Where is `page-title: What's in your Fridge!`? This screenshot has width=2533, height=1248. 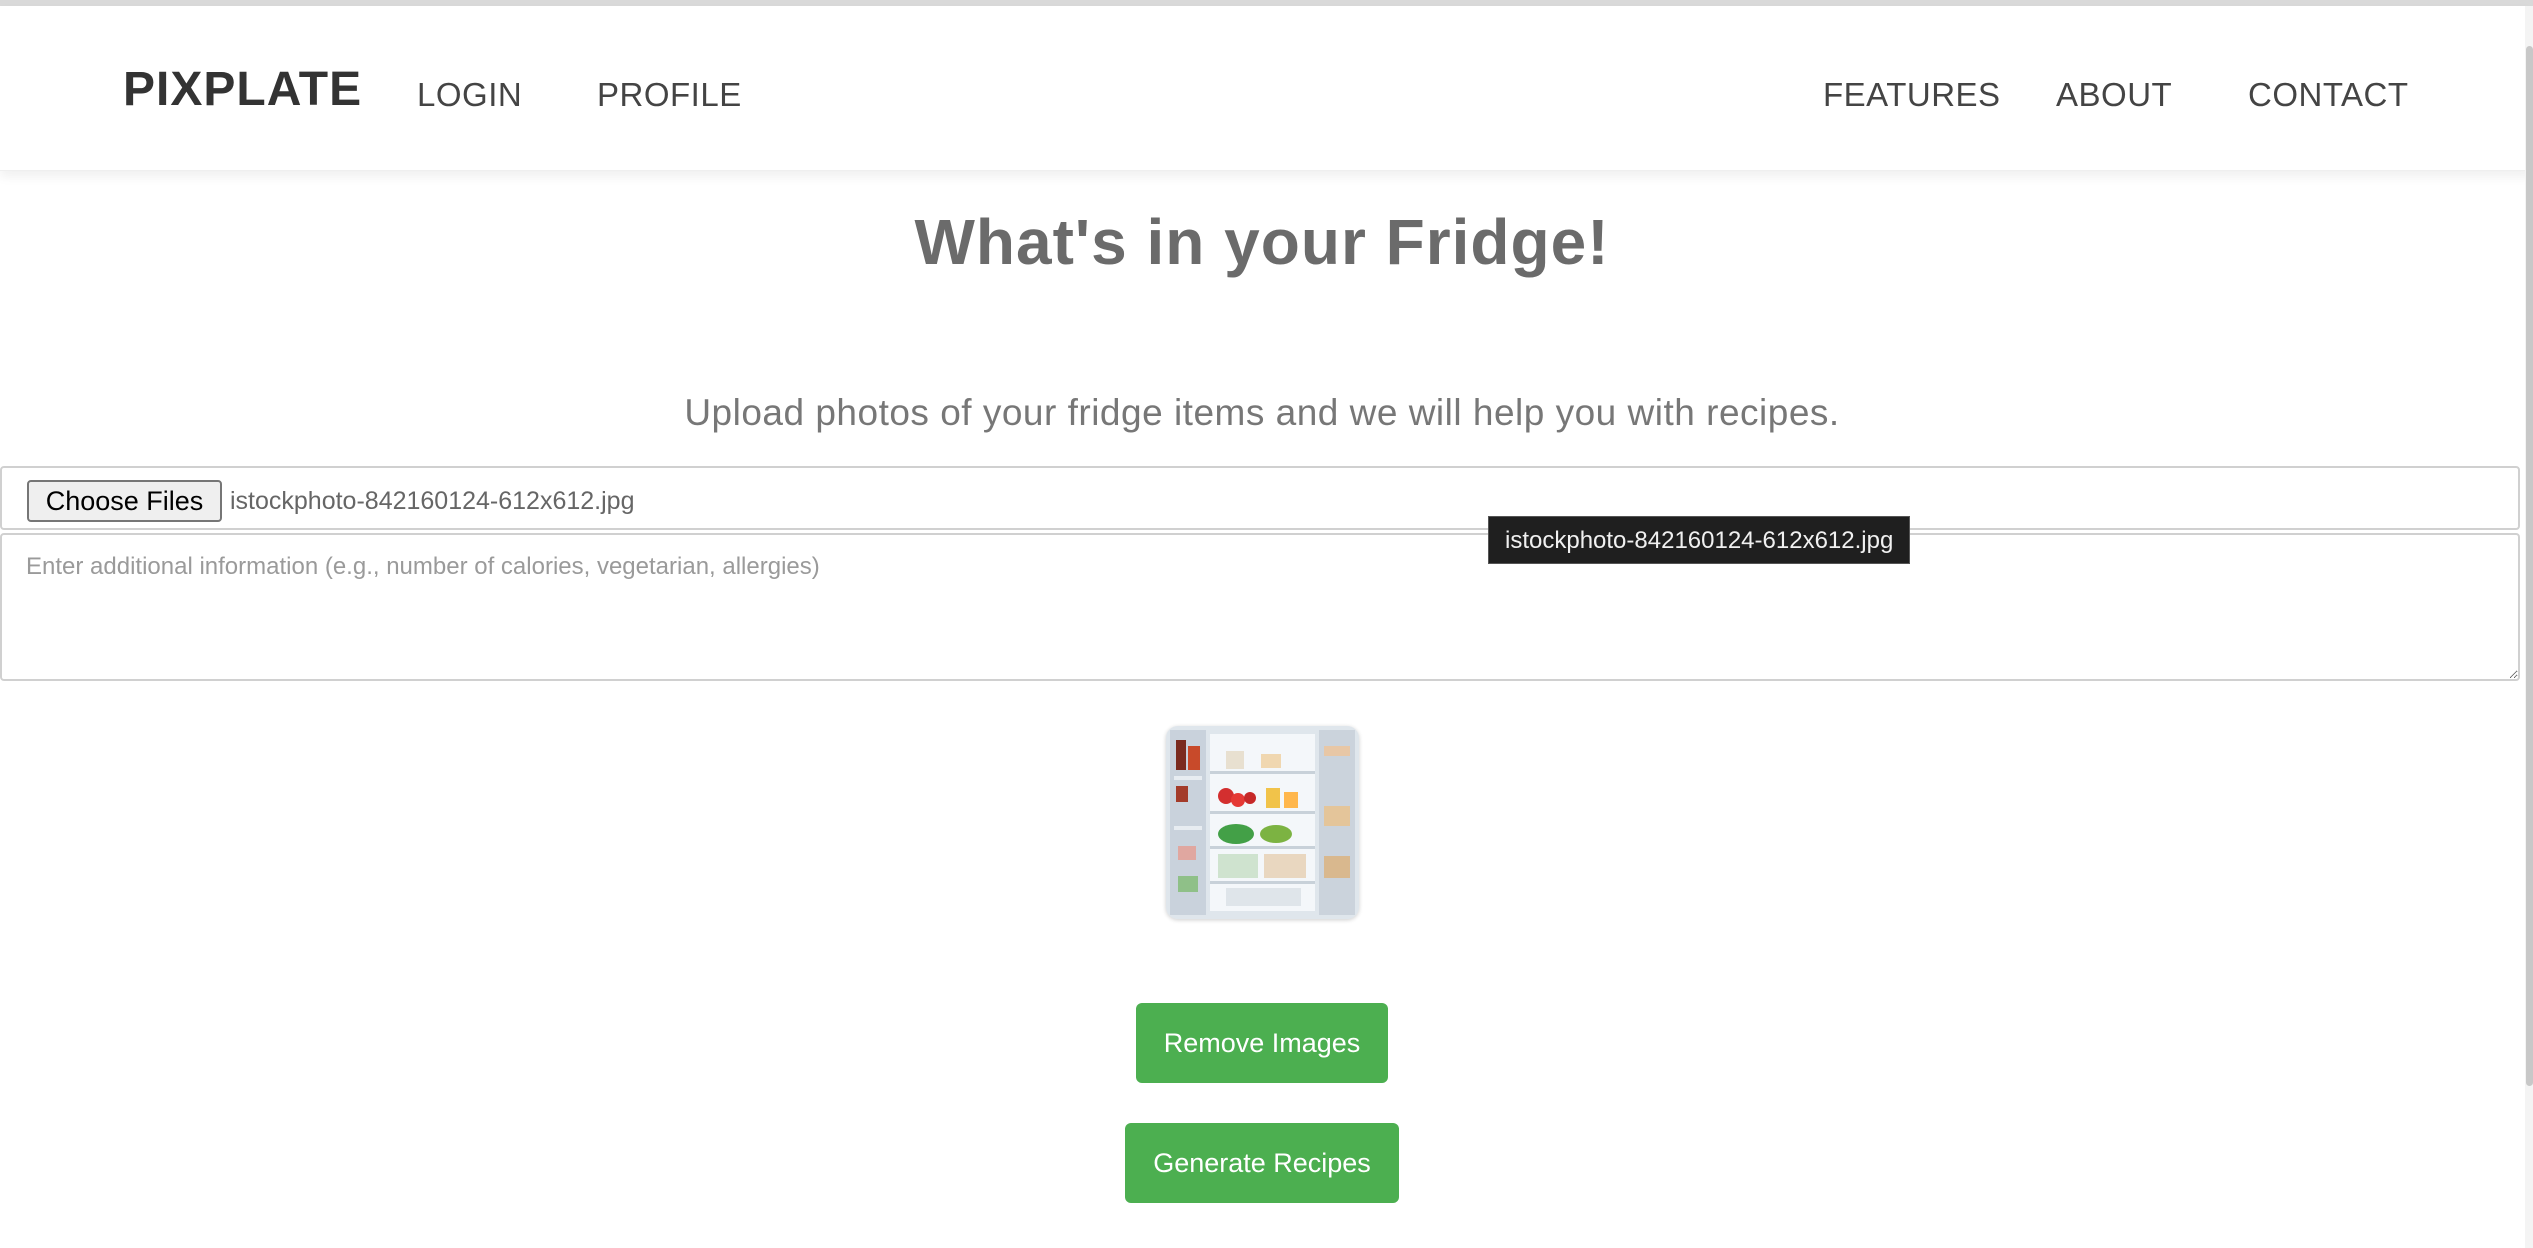
page-title: What's in your Fridge! is located at coordinates (1262, 242).